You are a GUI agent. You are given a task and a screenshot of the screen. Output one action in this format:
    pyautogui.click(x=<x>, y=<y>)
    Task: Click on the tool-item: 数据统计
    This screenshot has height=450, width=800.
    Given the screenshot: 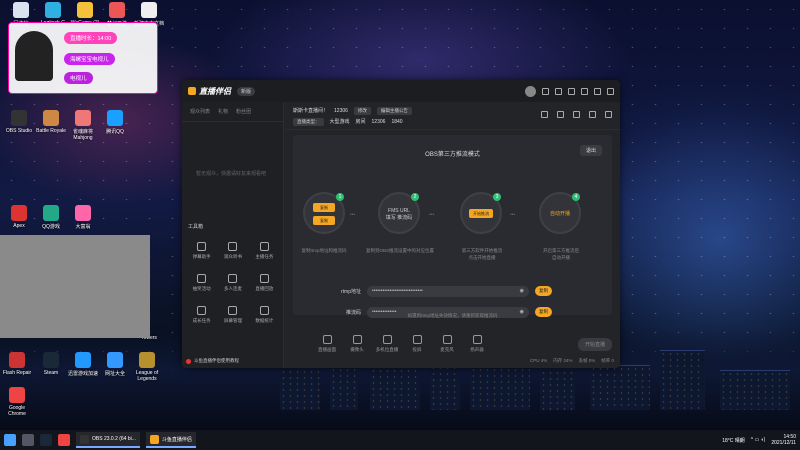 What is the action you would take?
    pyautogui.click(x=264, y=315)
    